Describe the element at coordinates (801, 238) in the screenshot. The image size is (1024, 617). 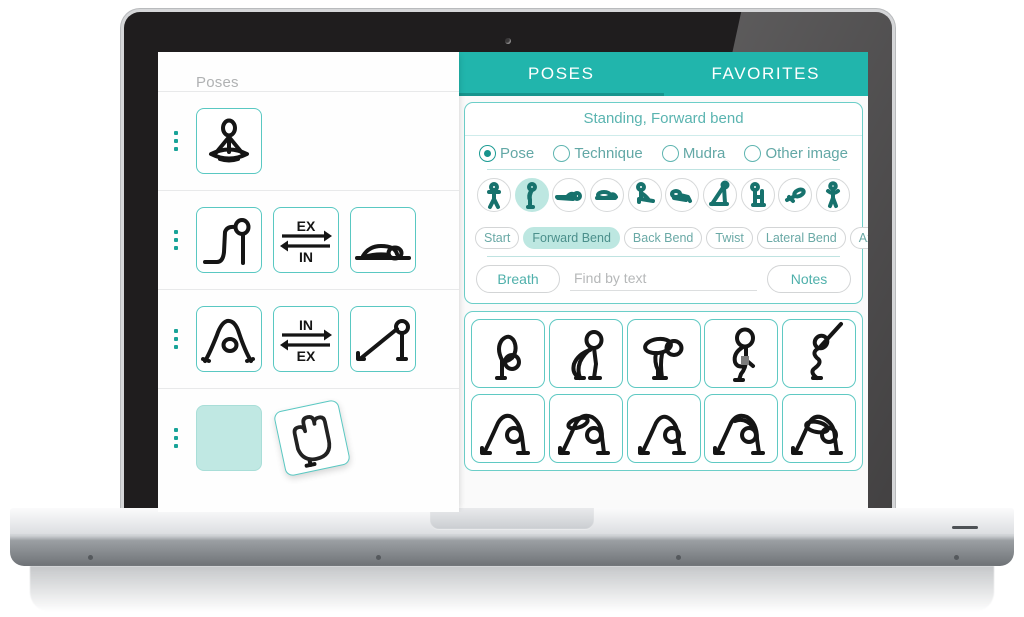
I see `chip-lateral-bend: Lateral Bend` at that location.